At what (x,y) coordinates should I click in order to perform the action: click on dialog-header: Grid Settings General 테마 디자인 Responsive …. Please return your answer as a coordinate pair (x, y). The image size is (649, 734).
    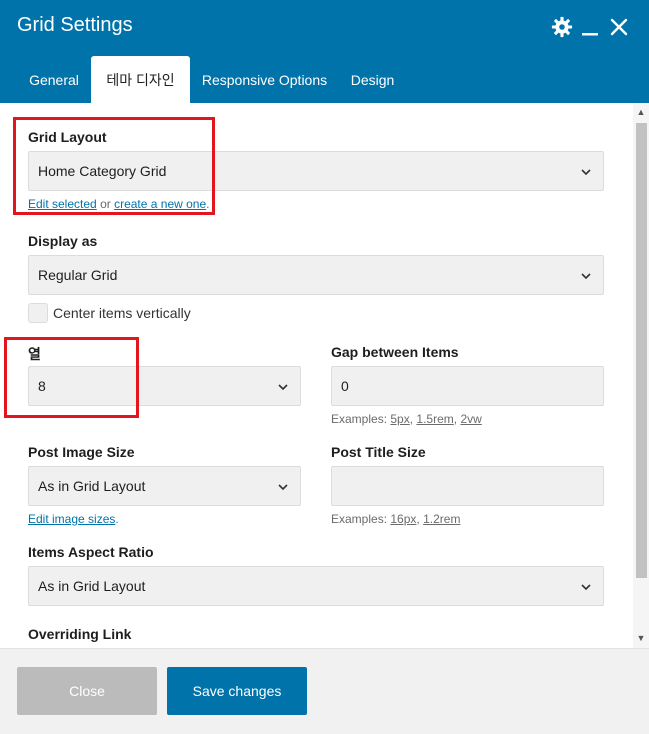
    Looking at the image, I should click on (324, 51).